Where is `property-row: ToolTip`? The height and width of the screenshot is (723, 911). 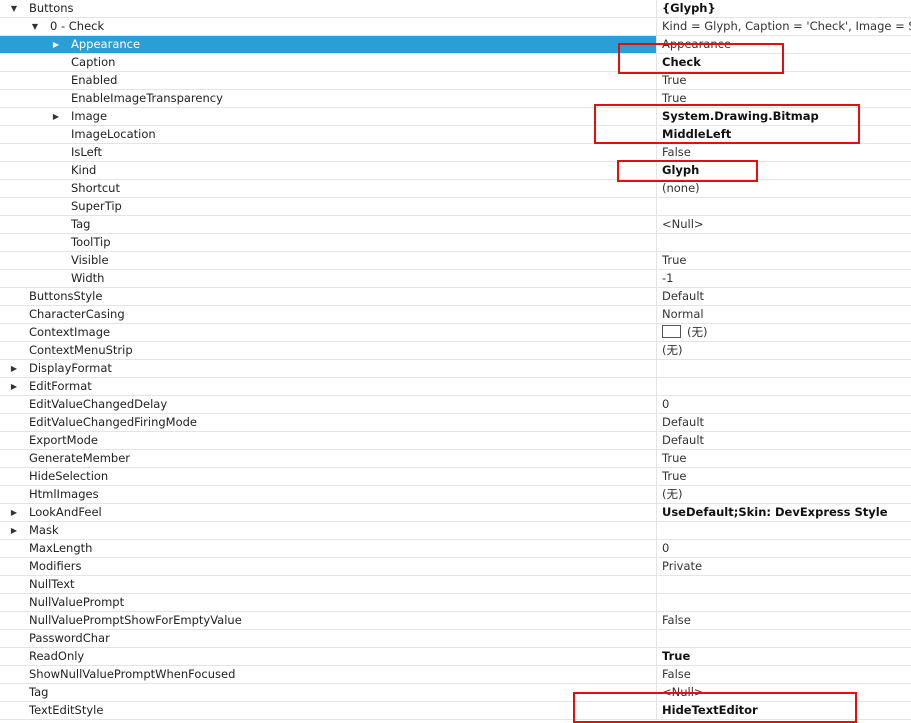 property-row: ToolTip is located at coordinates (455, 243).